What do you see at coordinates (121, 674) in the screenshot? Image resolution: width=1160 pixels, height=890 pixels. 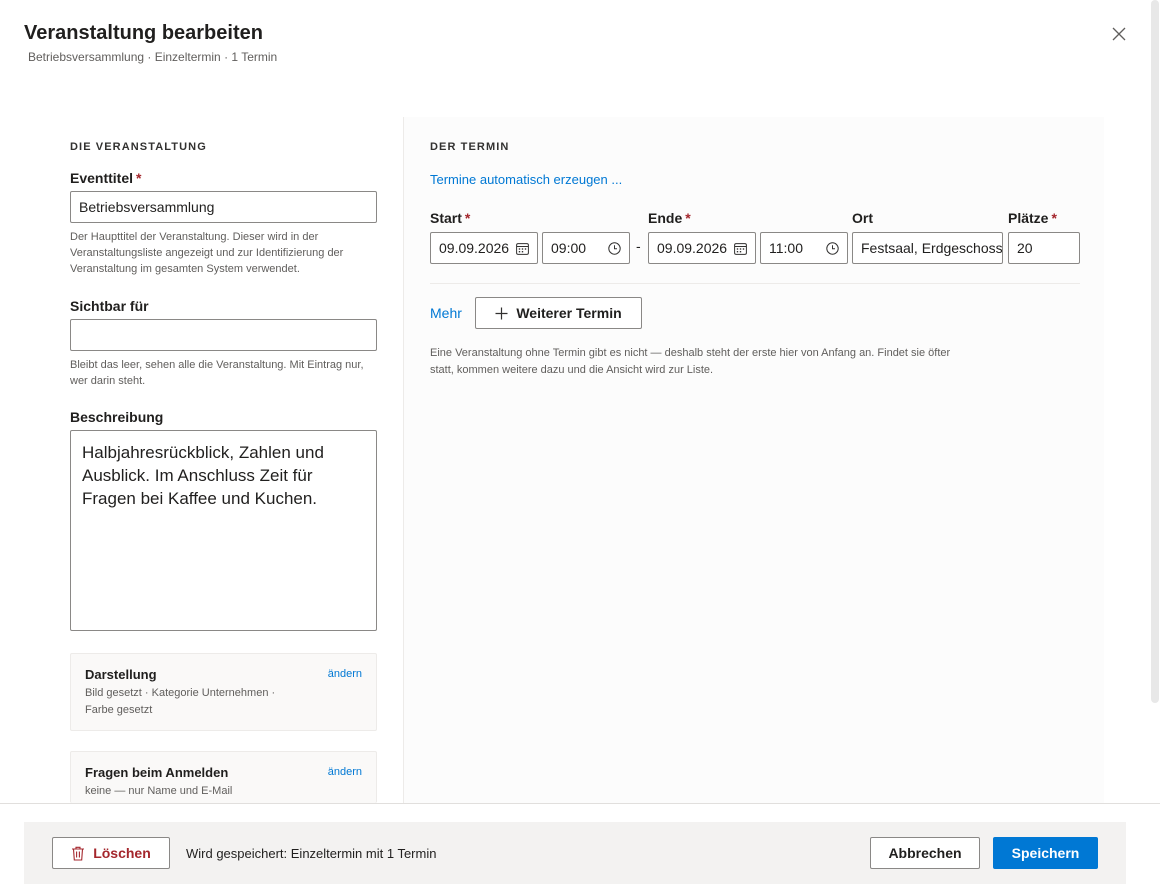 I see `presentation-card-title: Darstellung` at bounding box center [121, 674].